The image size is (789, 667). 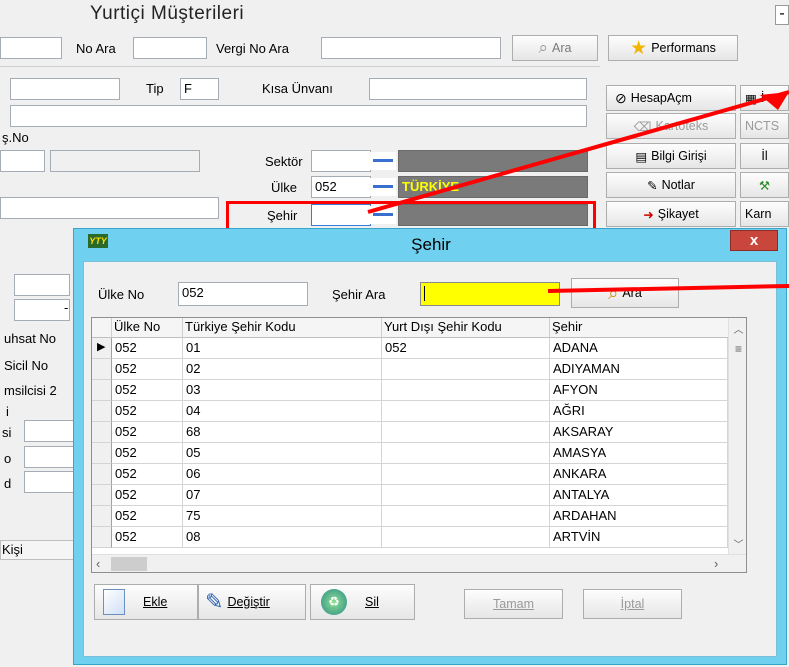 I want to click on arrow-to-sehir-ara, so click(x=668, y=288).